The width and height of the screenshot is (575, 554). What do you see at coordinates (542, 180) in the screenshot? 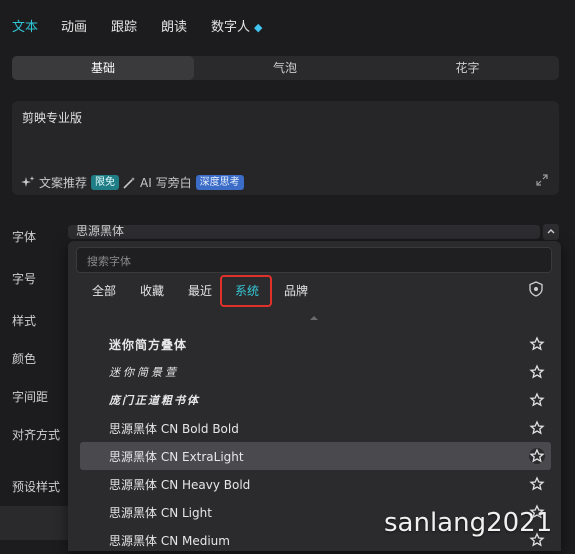
I see `expand-icon` at bounding box center [542, 180].